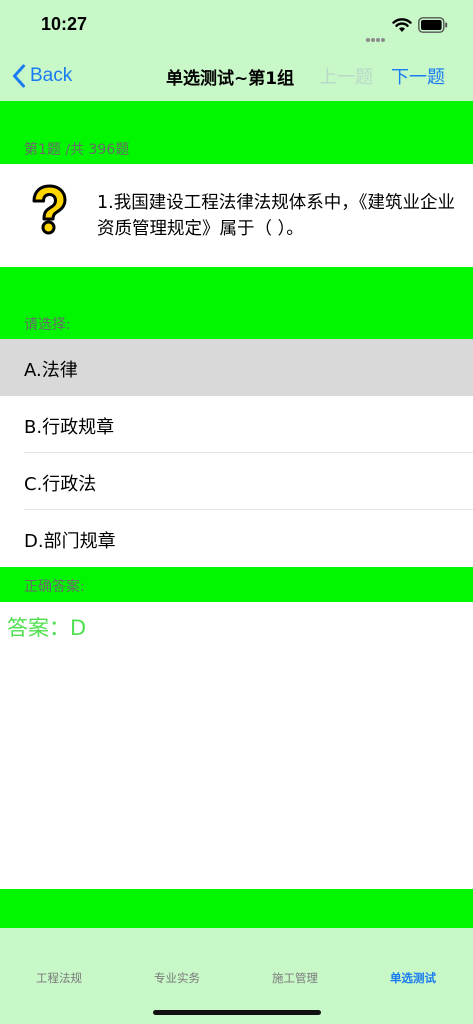 The height and width of the screenshot is (1024, 473). Describe the element at coordinates (236, 25) in the screenshot. I see `status-bar: 10:27` at that location.